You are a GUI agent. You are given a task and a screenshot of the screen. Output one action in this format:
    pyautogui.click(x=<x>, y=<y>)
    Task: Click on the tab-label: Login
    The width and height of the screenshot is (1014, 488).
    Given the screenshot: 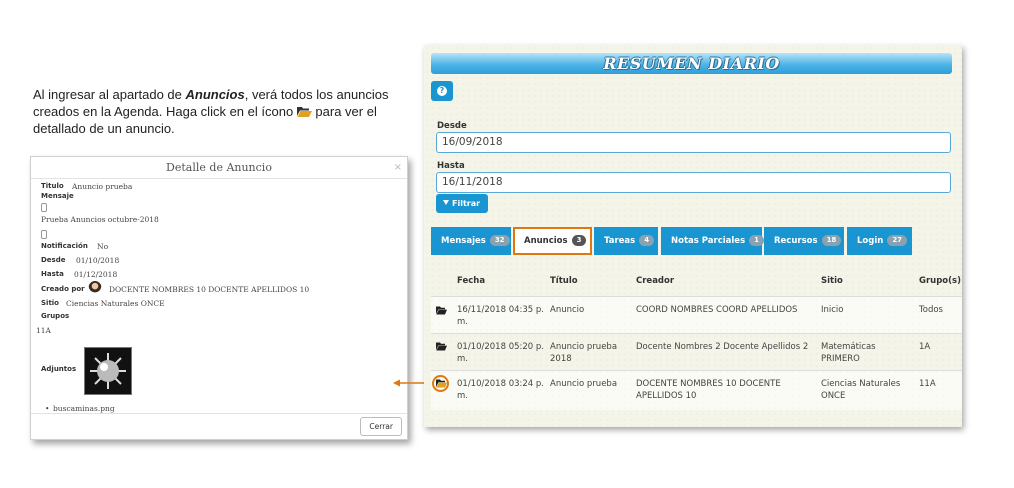 What is the action you would take?
    pyautogui.click(x=870, y=241)
    